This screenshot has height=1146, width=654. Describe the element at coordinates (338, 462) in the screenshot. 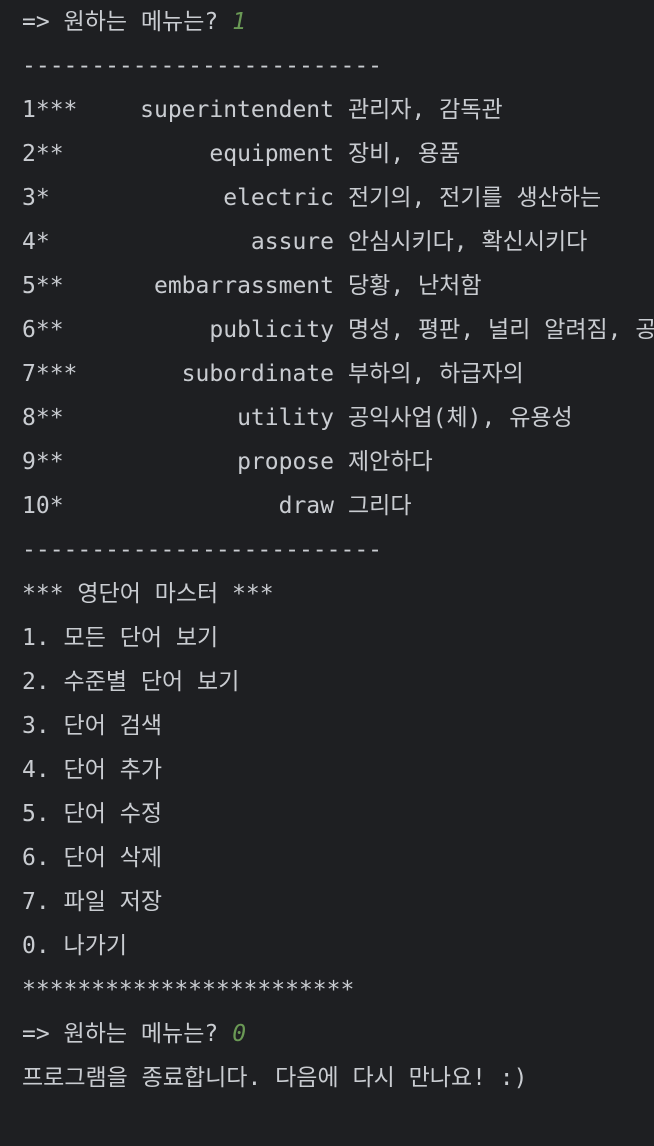

I see `word-row: 9** propose 제안하다` at that location.